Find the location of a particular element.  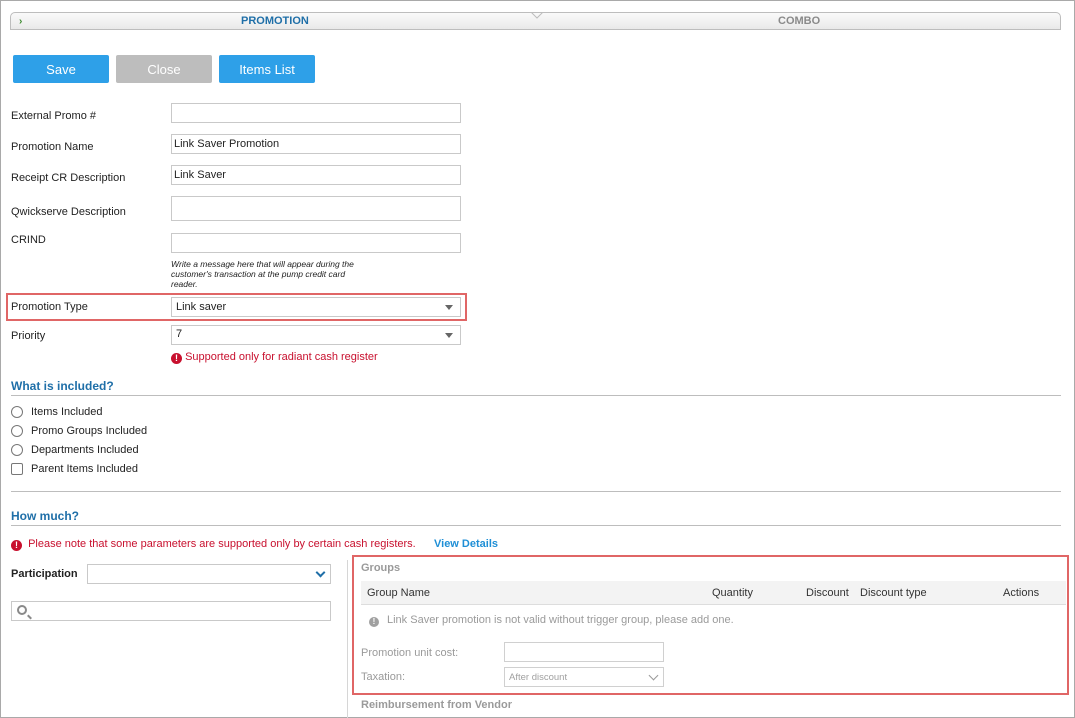

taxation-value: After discount is located at coordinates (538, 677).